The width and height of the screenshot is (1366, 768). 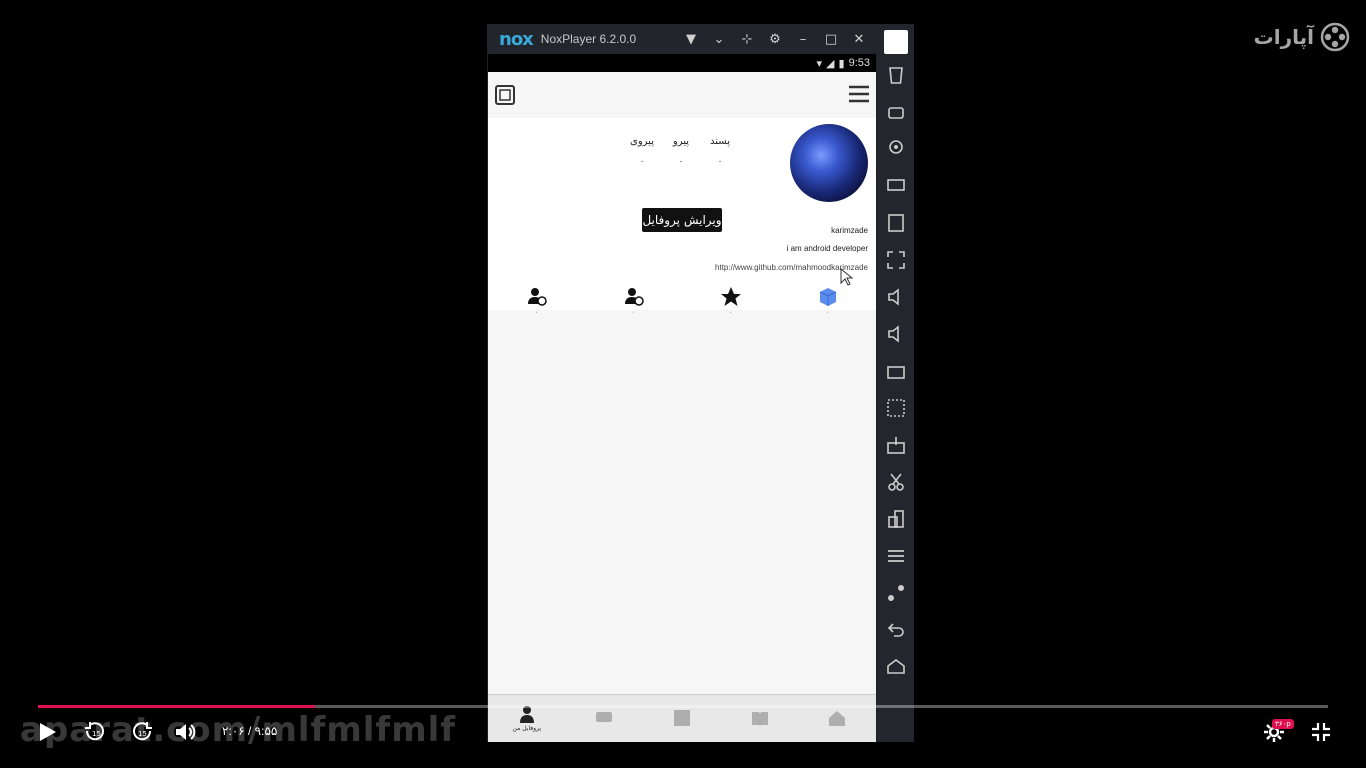 What do you see at coordinates (827, 297) in the screenshot?
I see `cube-icon` at bounding box center [827, 297].